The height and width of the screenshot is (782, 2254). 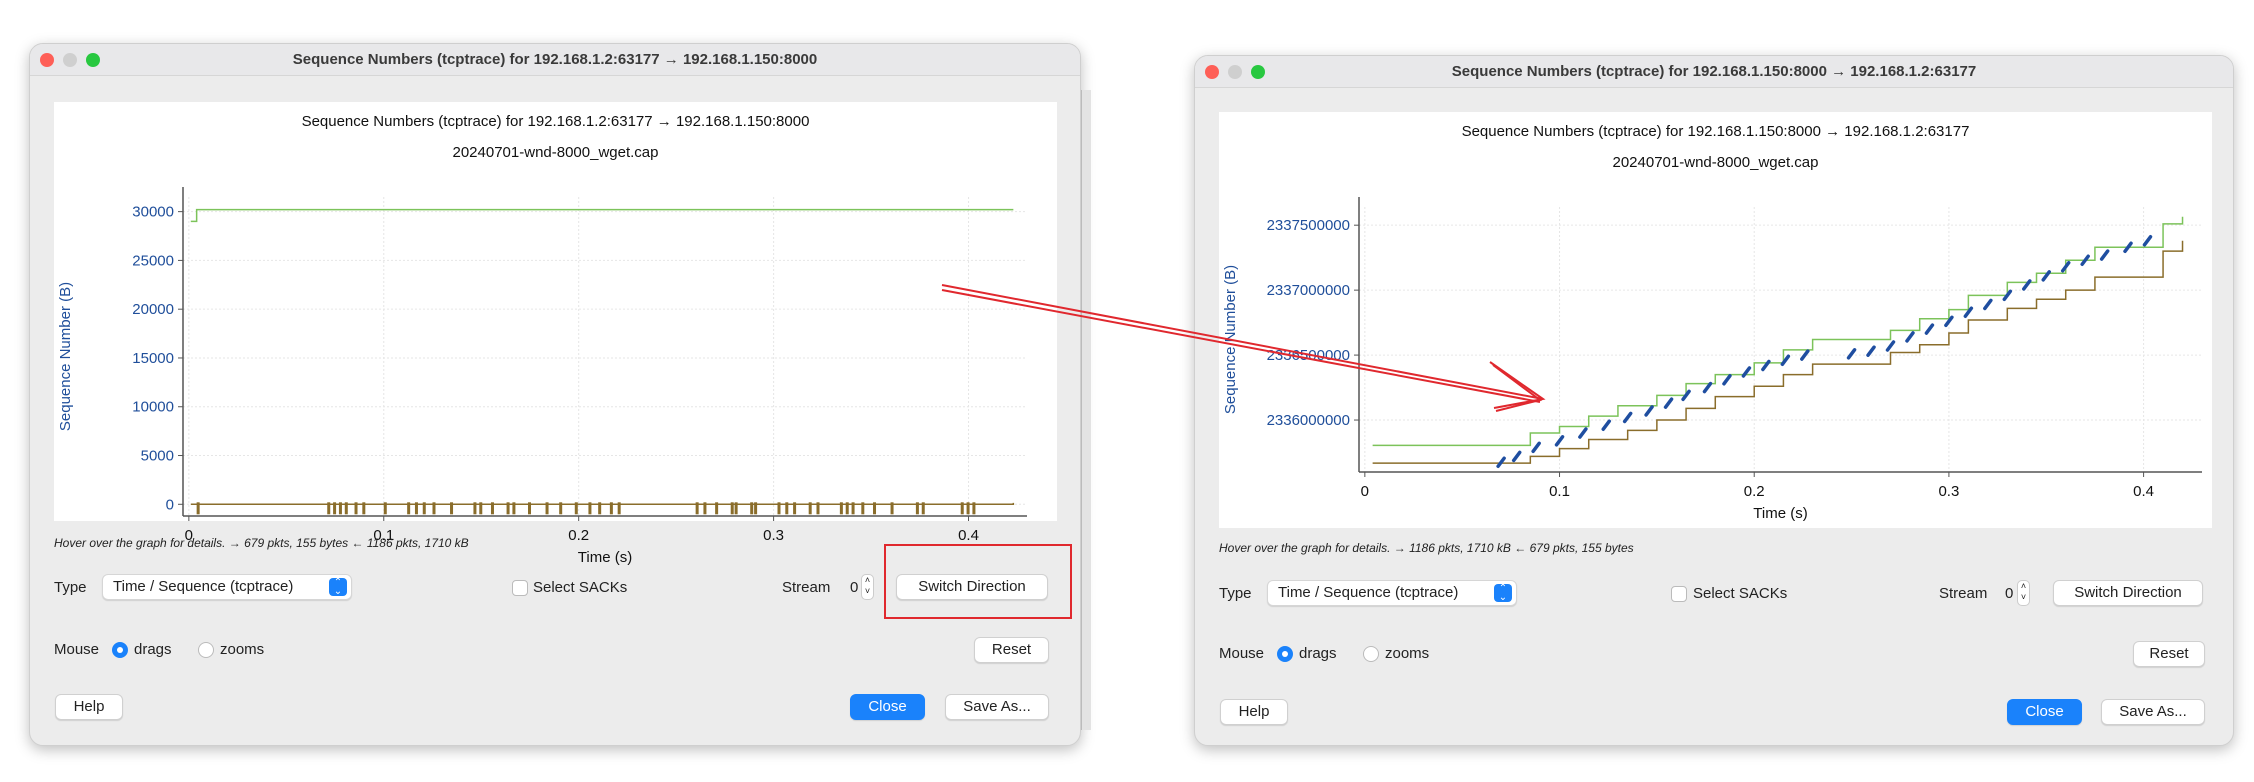 I want to click on y-tick-label: 30000, so click(x=153, y=212).